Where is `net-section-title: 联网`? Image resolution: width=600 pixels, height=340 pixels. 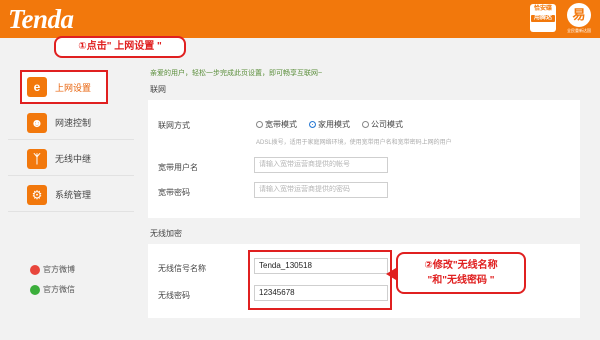 net-section-title: 联网 is located at coordinates (158, 89).